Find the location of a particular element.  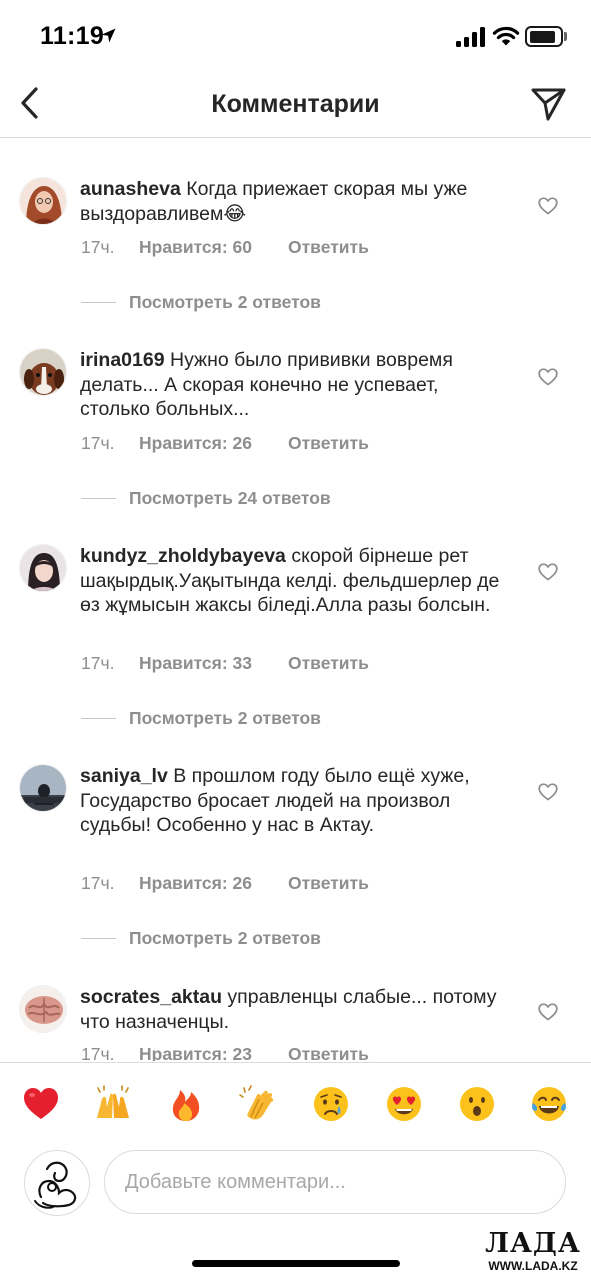

view-replies-button: Посмотреть 24 ответов is located at coordinates (231, 499).